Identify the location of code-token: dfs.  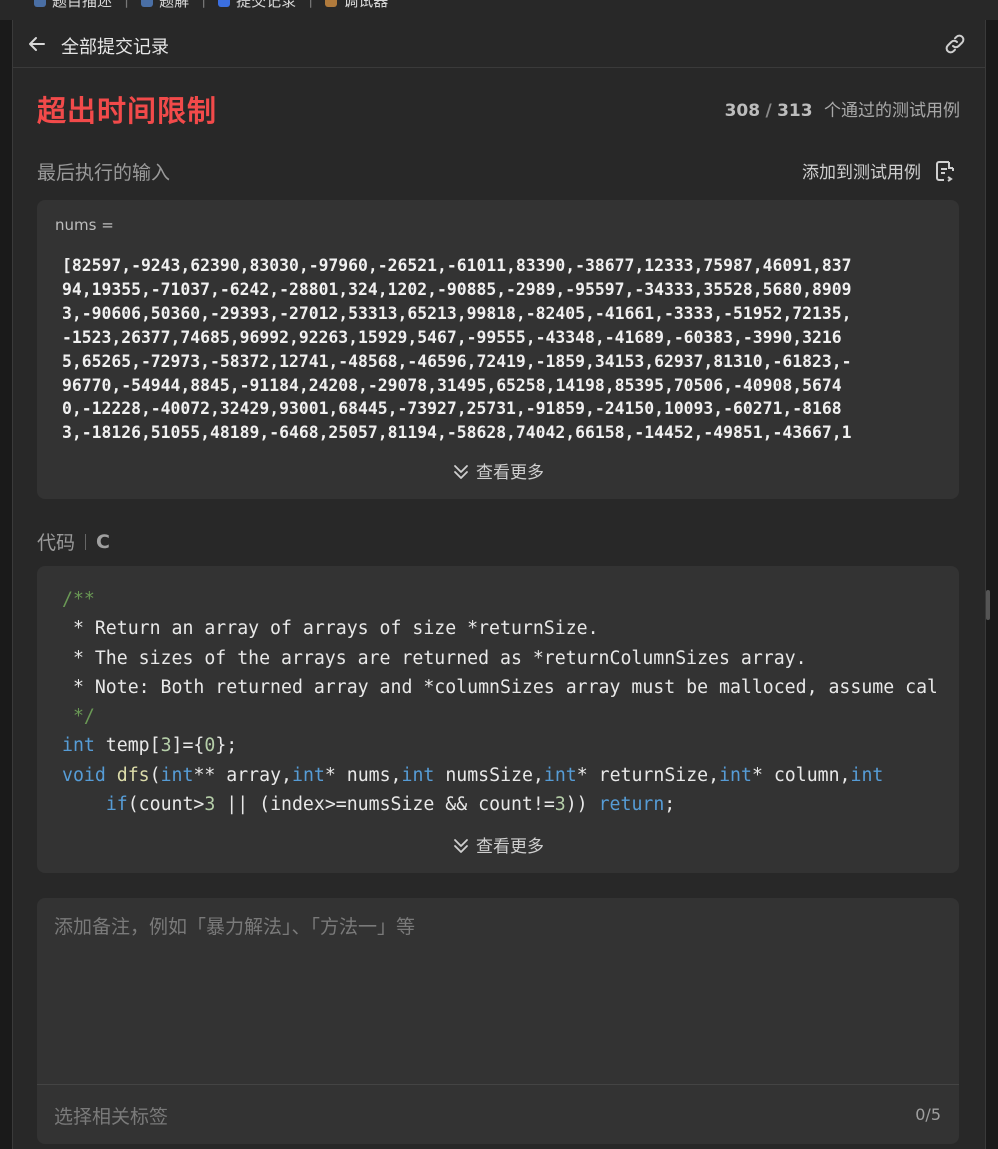
(133, 775).